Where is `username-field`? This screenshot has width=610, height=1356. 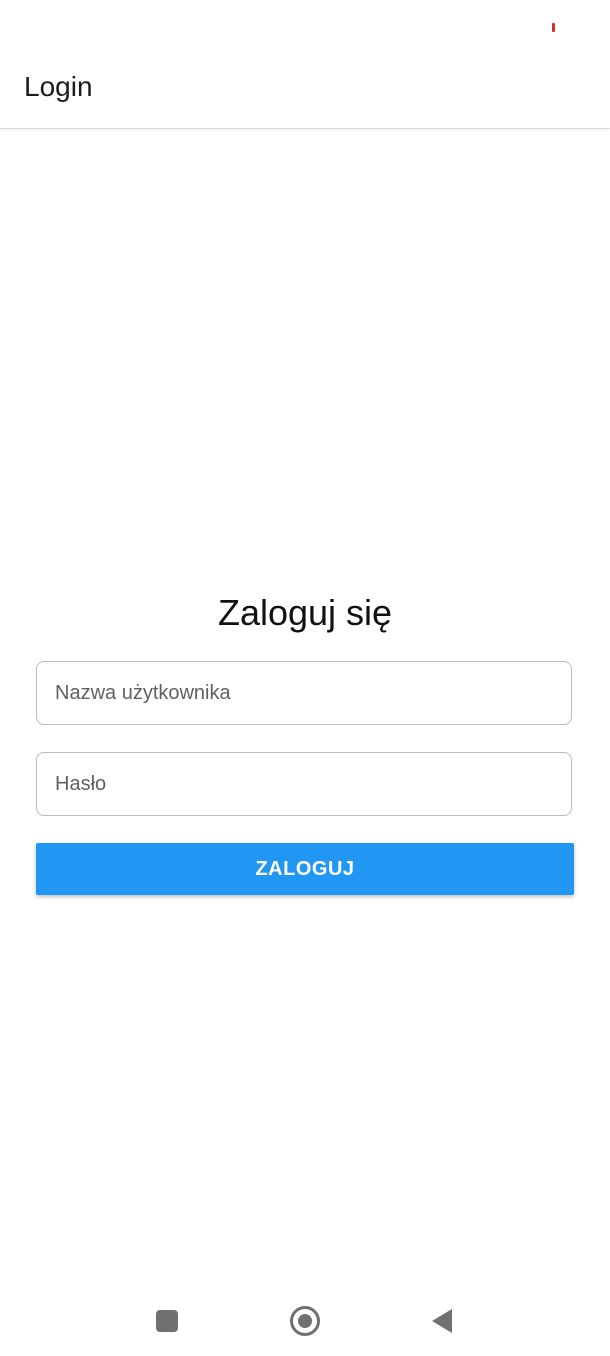
username-field is located at coordinates (304, 693).